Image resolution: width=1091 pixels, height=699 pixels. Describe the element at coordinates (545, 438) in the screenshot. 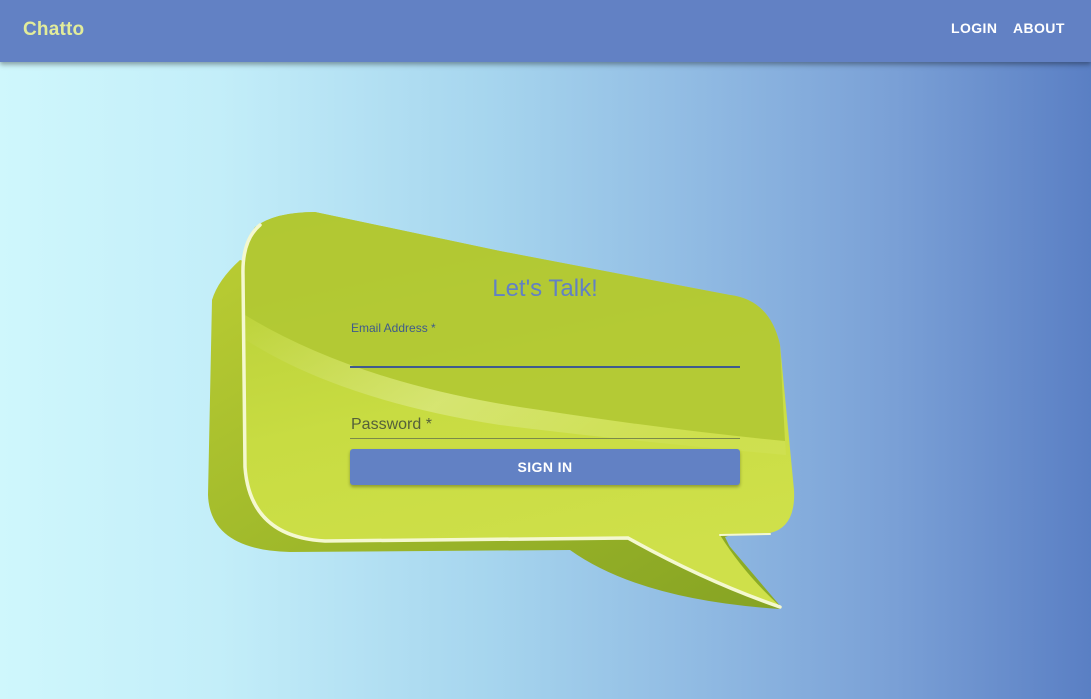

I see `password-underline` at that location.